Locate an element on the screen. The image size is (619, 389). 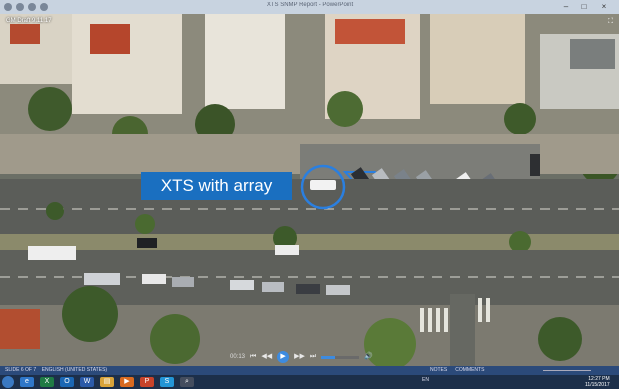
fullscreen-icon: ⛶ is located at coordinates (610, 22).